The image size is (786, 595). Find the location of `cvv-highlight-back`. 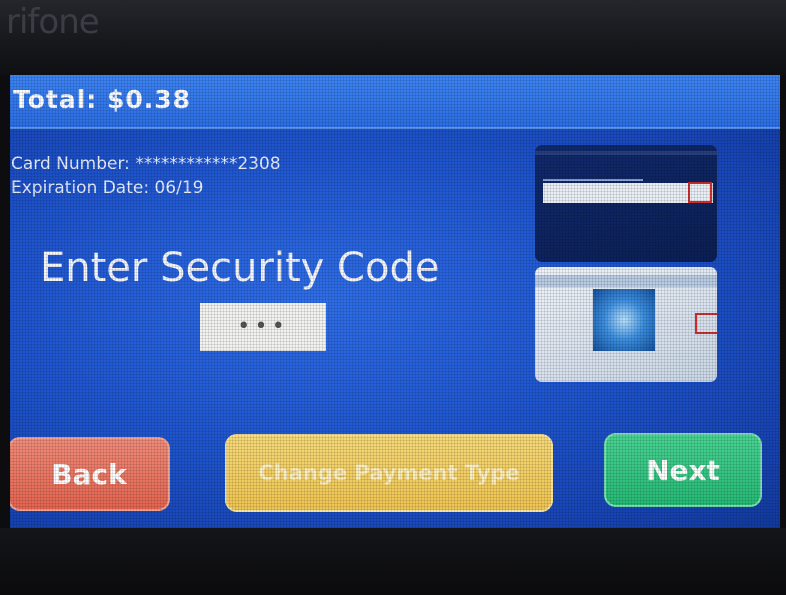

cvv-highlight-back is located at coordinates (700, 192).